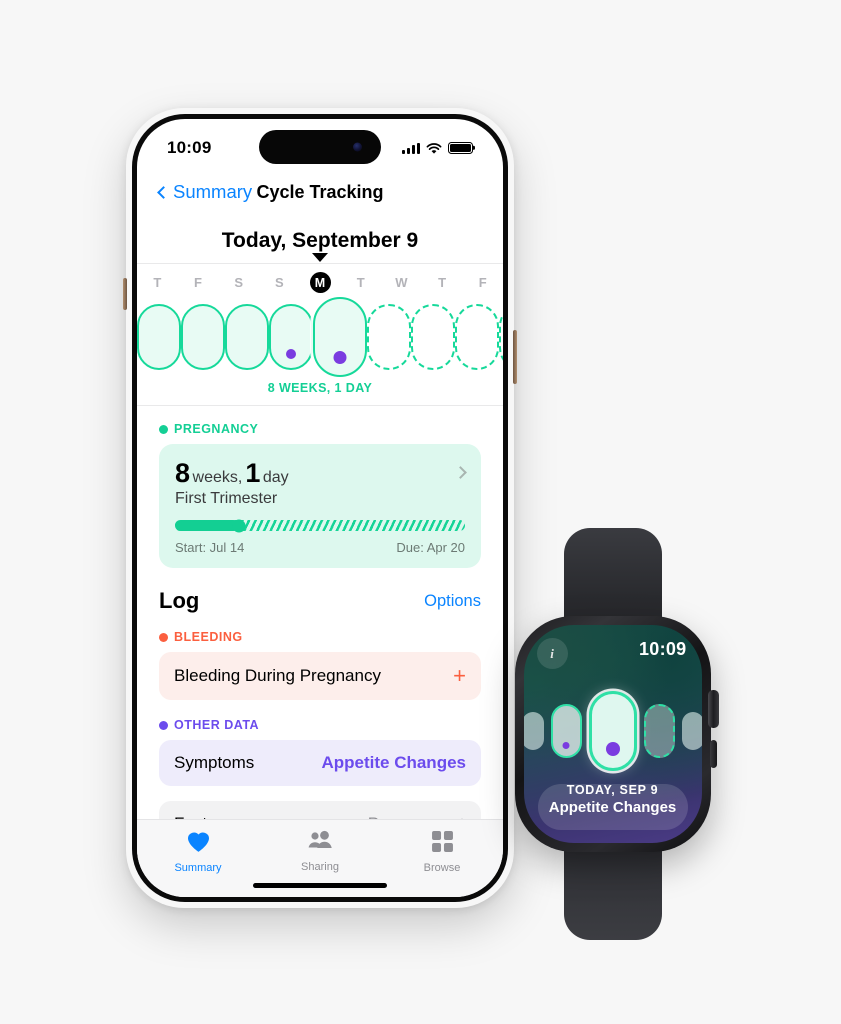 Image resolution: width=841 pixels, height=1024 pixels. I want to click on calendar-day-letter-today: M, so click(320, 282).